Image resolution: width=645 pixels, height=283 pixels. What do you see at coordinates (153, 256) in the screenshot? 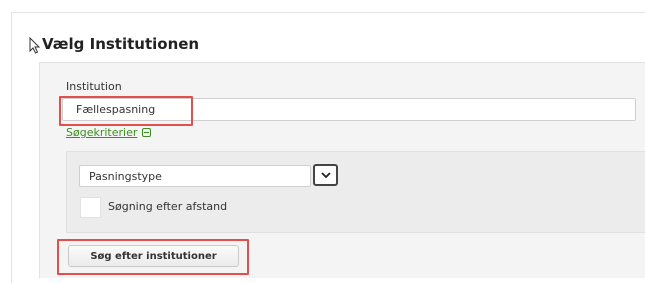
I see `search-institutions-button: Søg efter institutioner` at bounding box center [153, 256].